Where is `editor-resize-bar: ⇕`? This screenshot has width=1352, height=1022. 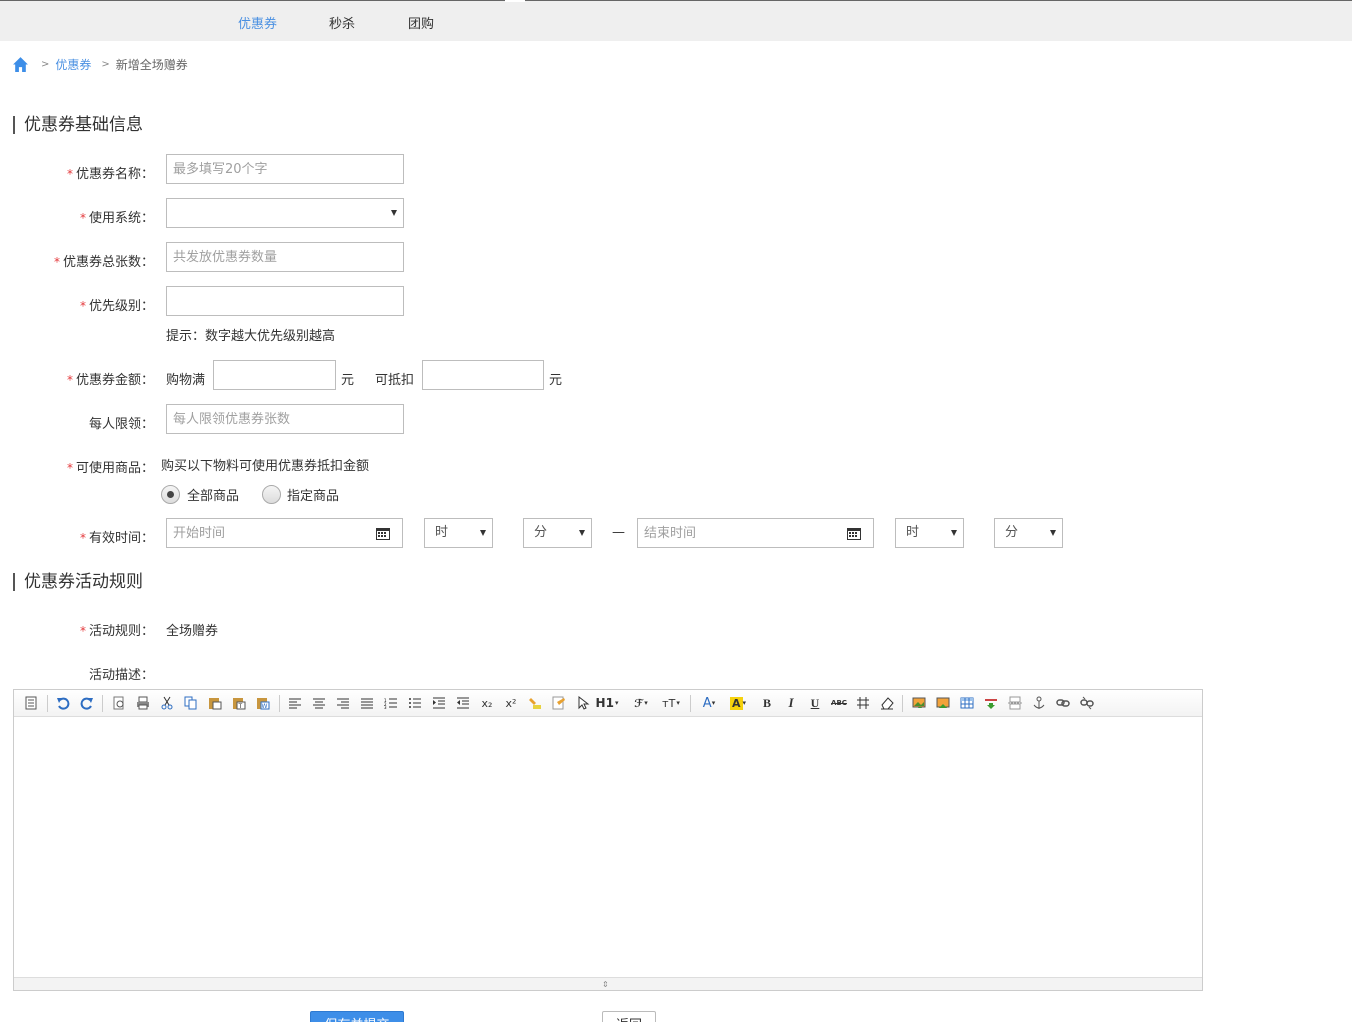 editor-resize-bar: ⇕ is located at coordinates (608, 983).